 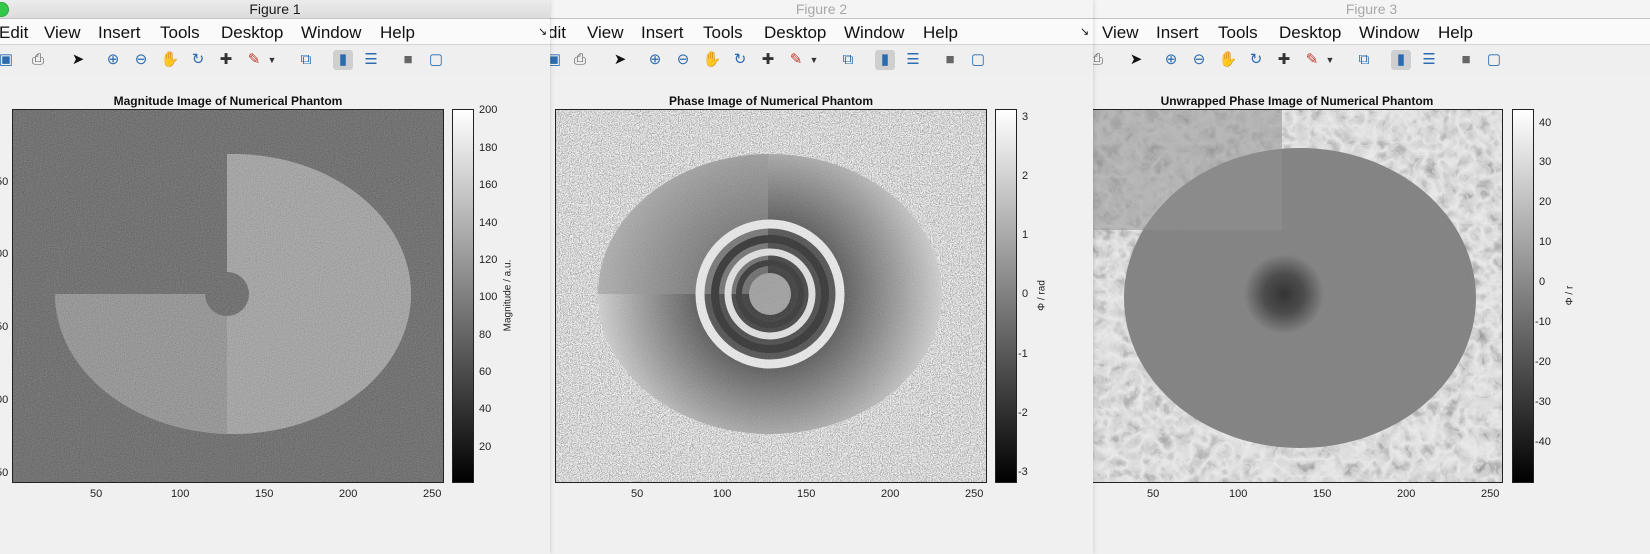 I want to click on menu-bar: View Insert Tools Desktop Window Help, so click(x=1371, y=32).